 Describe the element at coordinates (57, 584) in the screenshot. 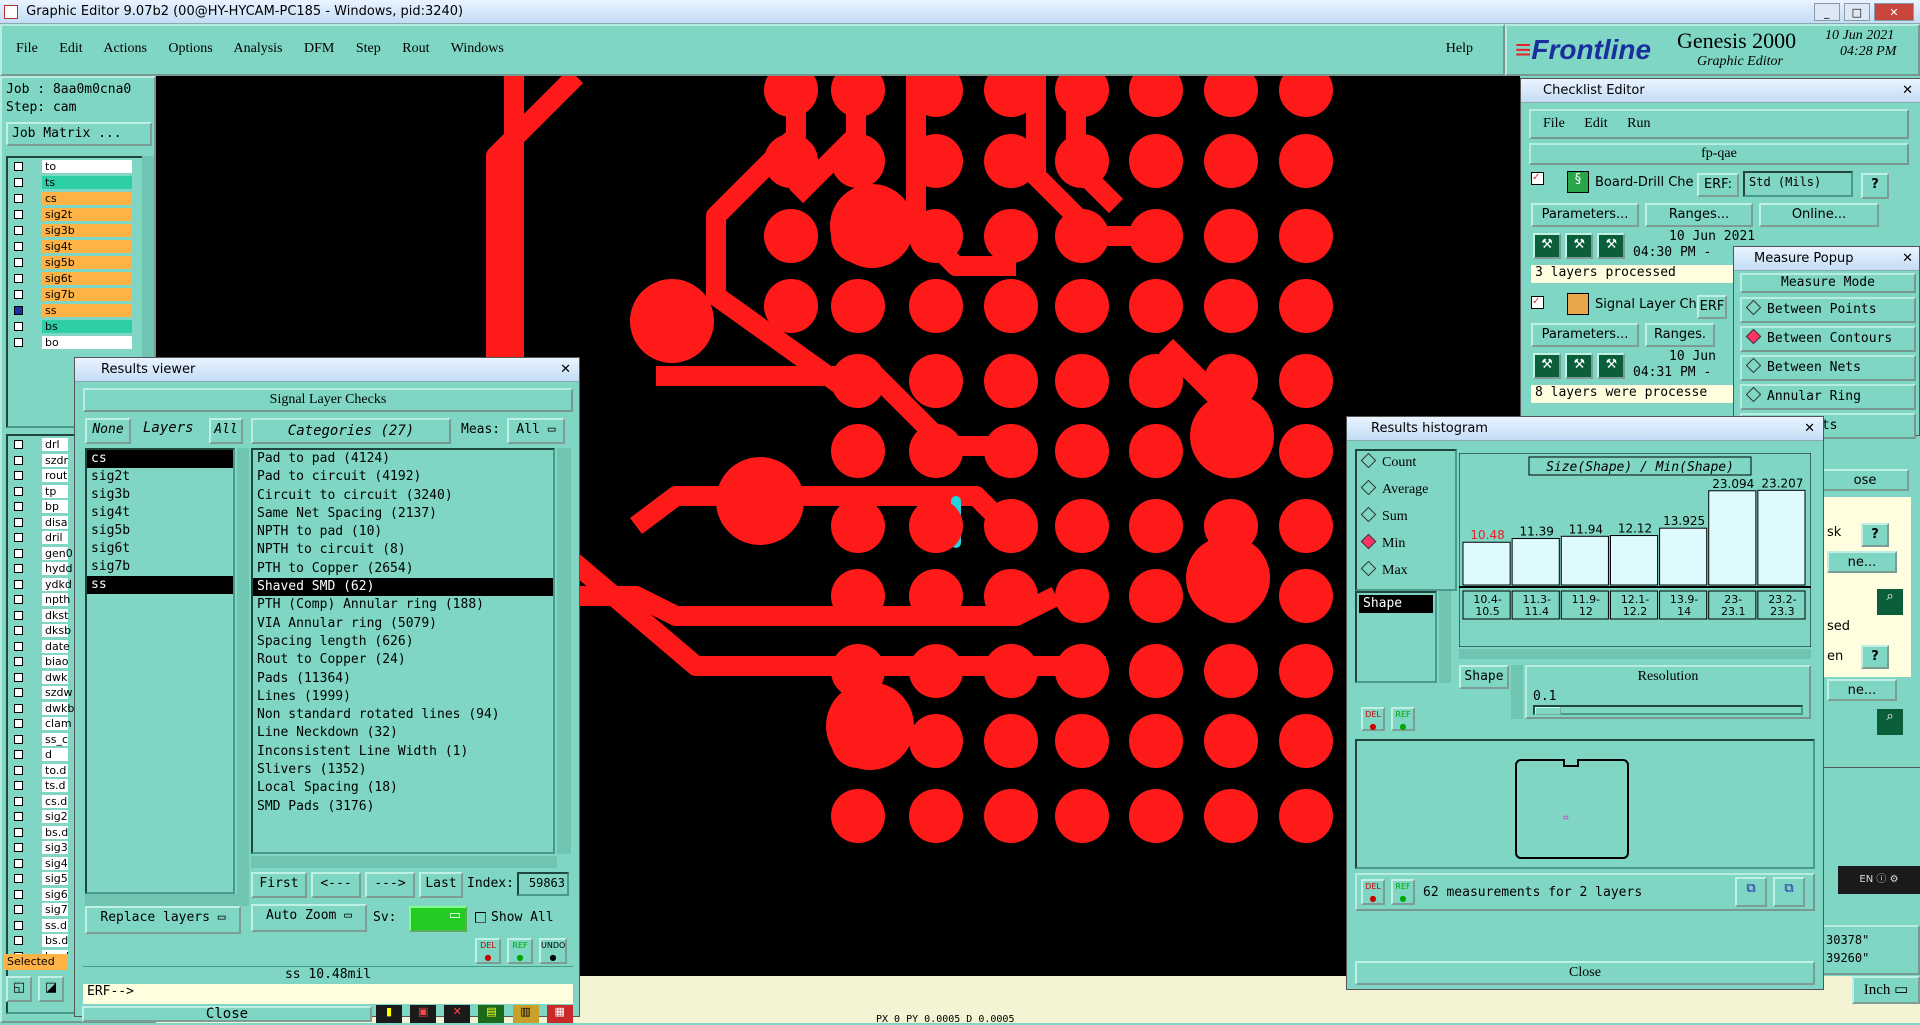

I see `misc-layer-name: ydkd` at that location.